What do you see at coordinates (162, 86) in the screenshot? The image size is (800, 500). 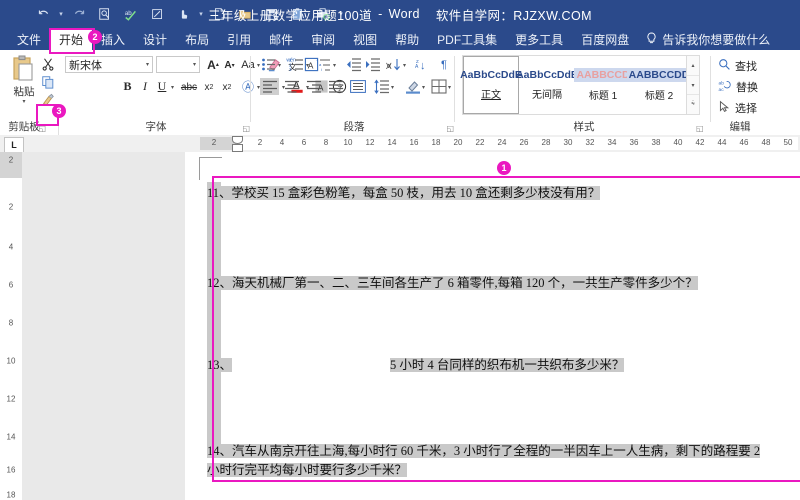 I see `underline-button: U` at bounding box center [162, 86].